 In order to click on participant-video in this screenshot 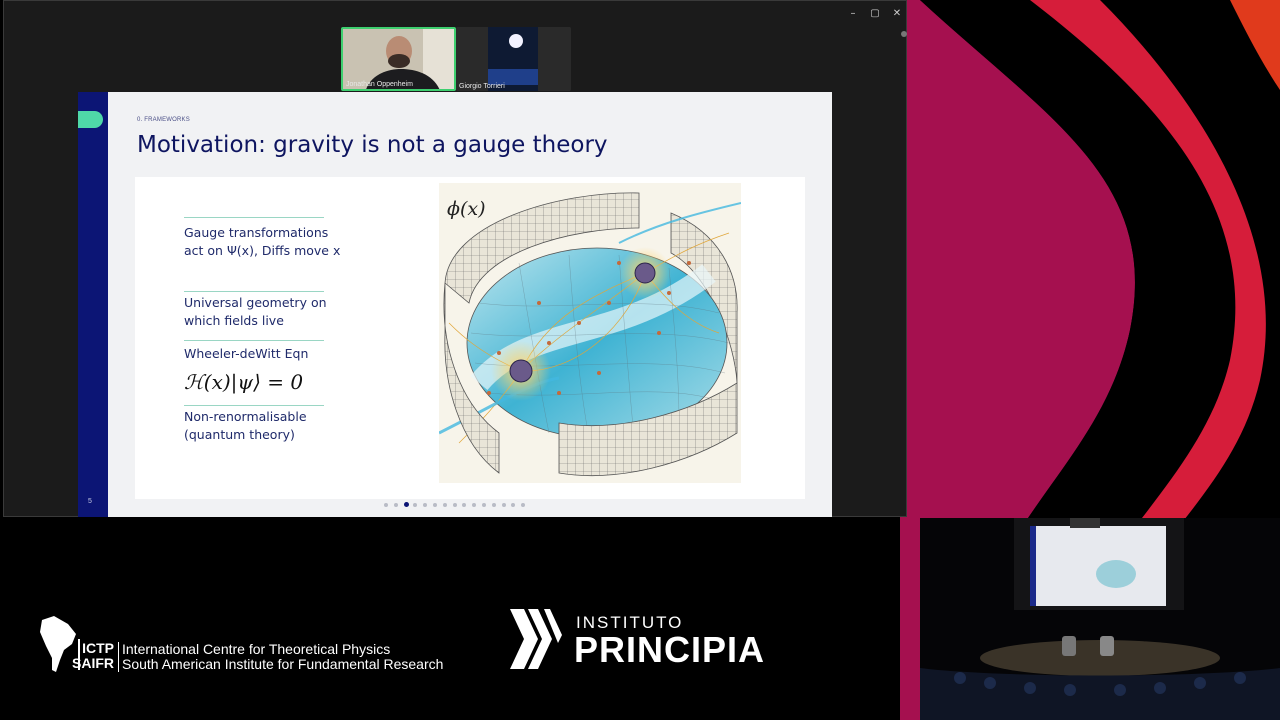, I will do `click(513, 59)`.